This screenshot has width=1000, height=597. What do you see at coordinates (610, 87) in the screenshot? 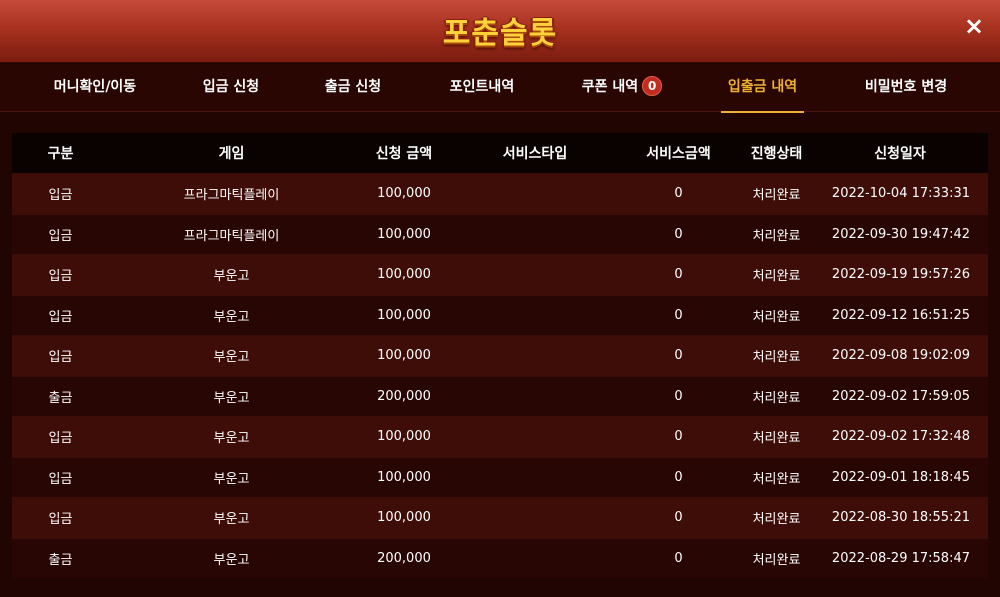
I see `tab-label: 쿠폰 내역` at bounding box center [610, 87].